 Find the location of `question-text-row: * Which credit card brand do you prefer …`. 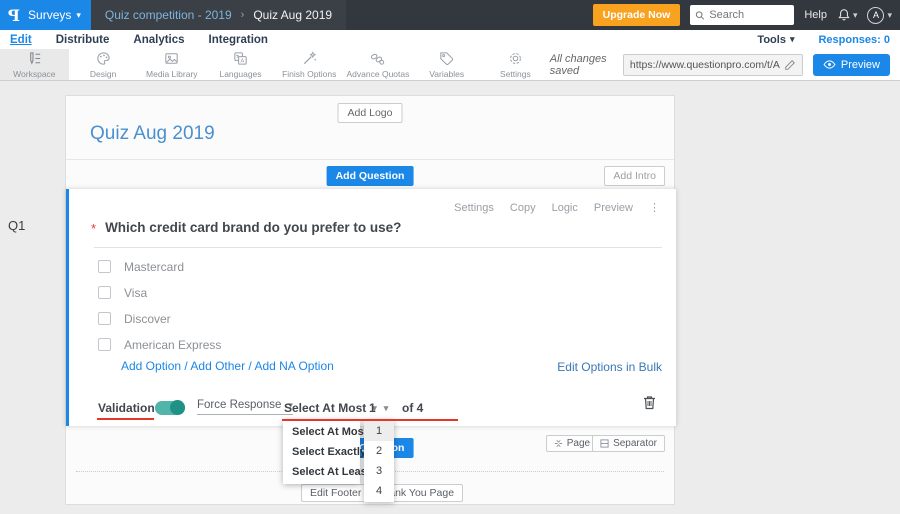

question-text-row: * Which credit card brand do you prefer … is located at coordinates (246, 227).